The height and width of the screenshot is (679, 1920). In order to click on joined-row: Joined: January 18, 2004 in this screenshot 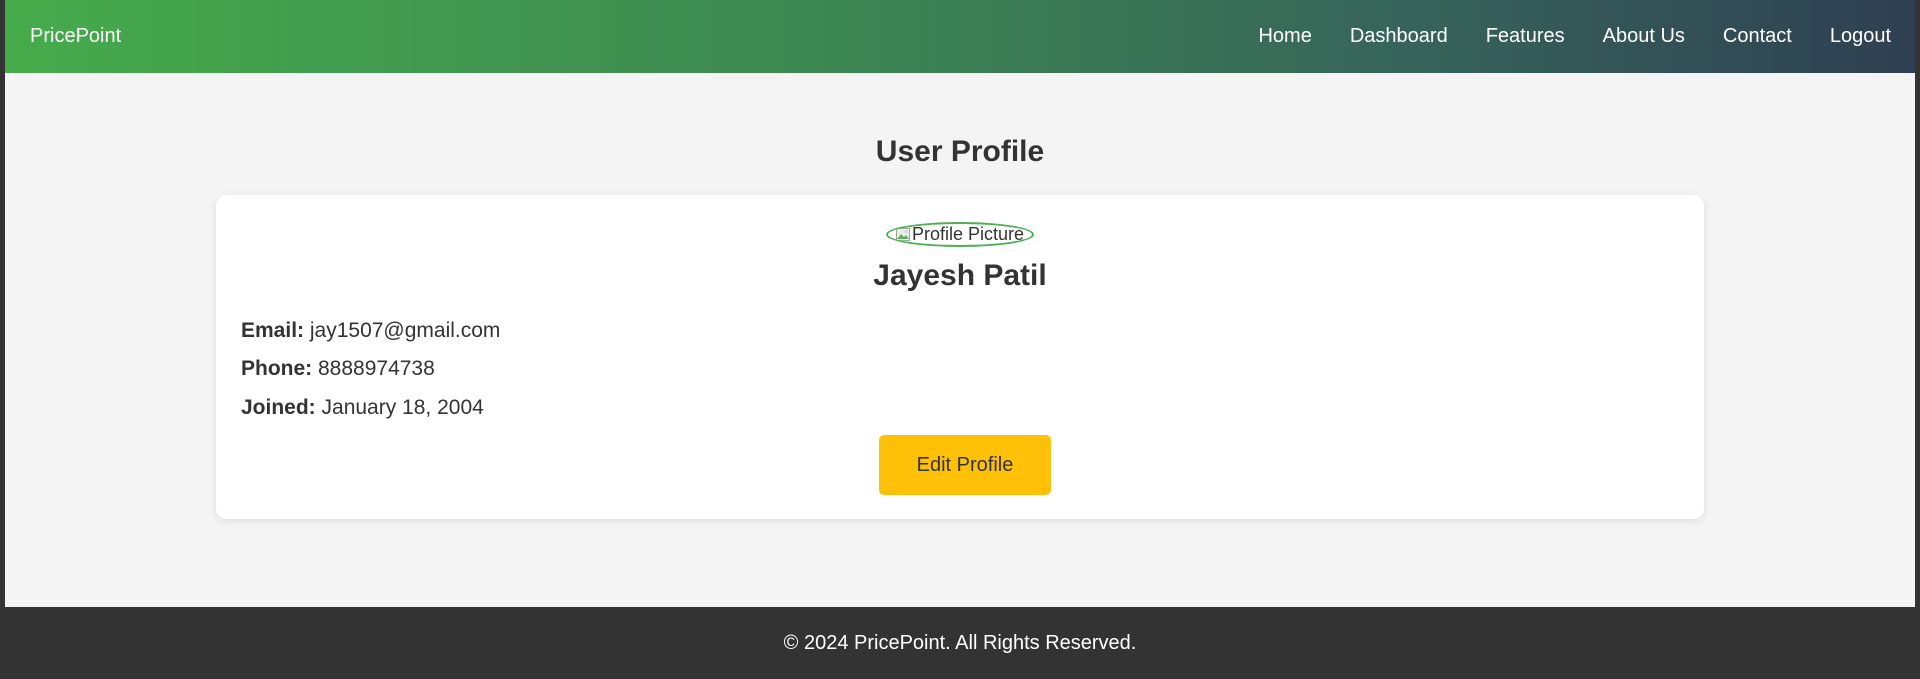, I will do `click(362, 408)`.